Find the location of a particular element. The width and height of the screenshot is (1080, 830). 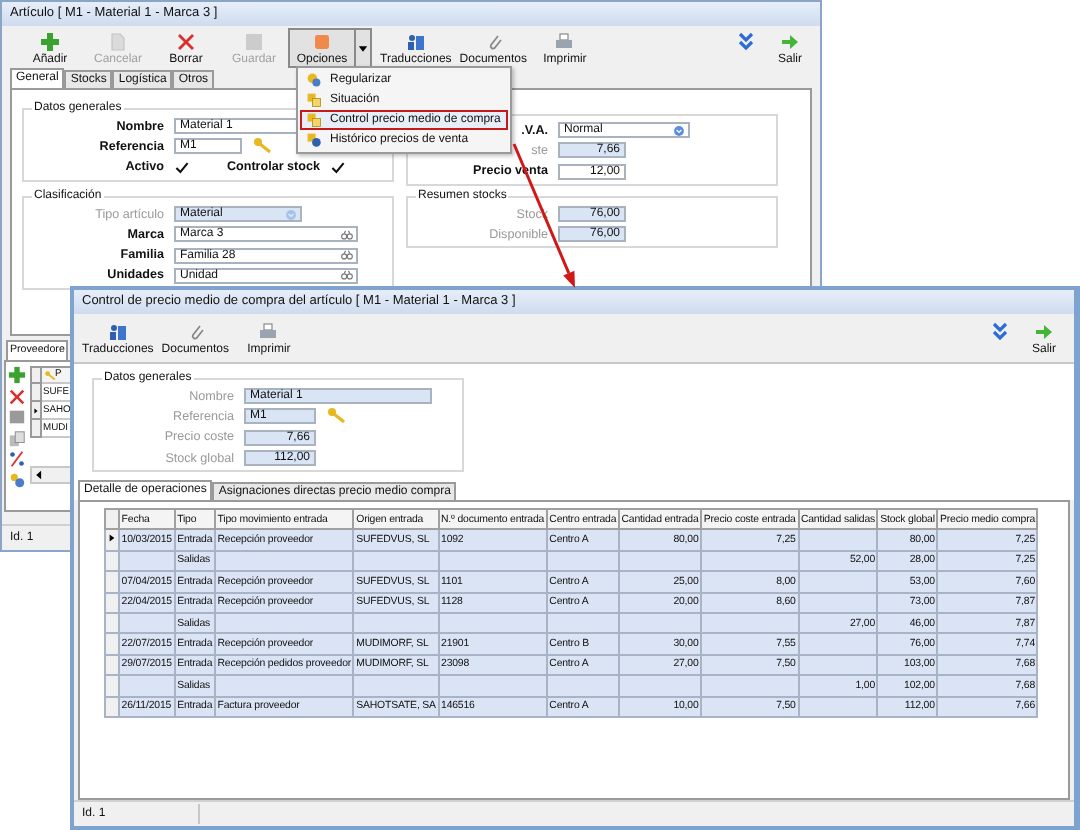

caret-icon is located at coordinates (363, 48).